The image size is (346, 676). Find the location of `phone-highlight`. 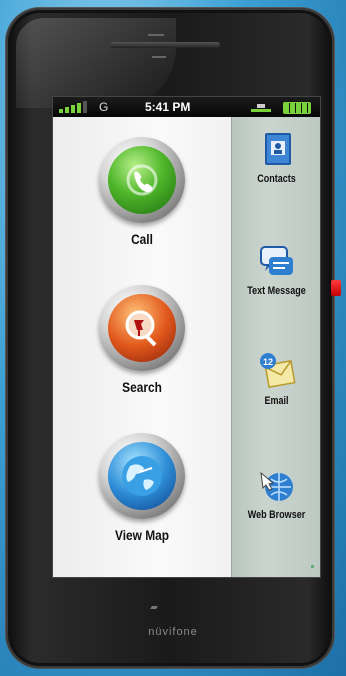

phone-highlight is located at coordinates (96, 63).